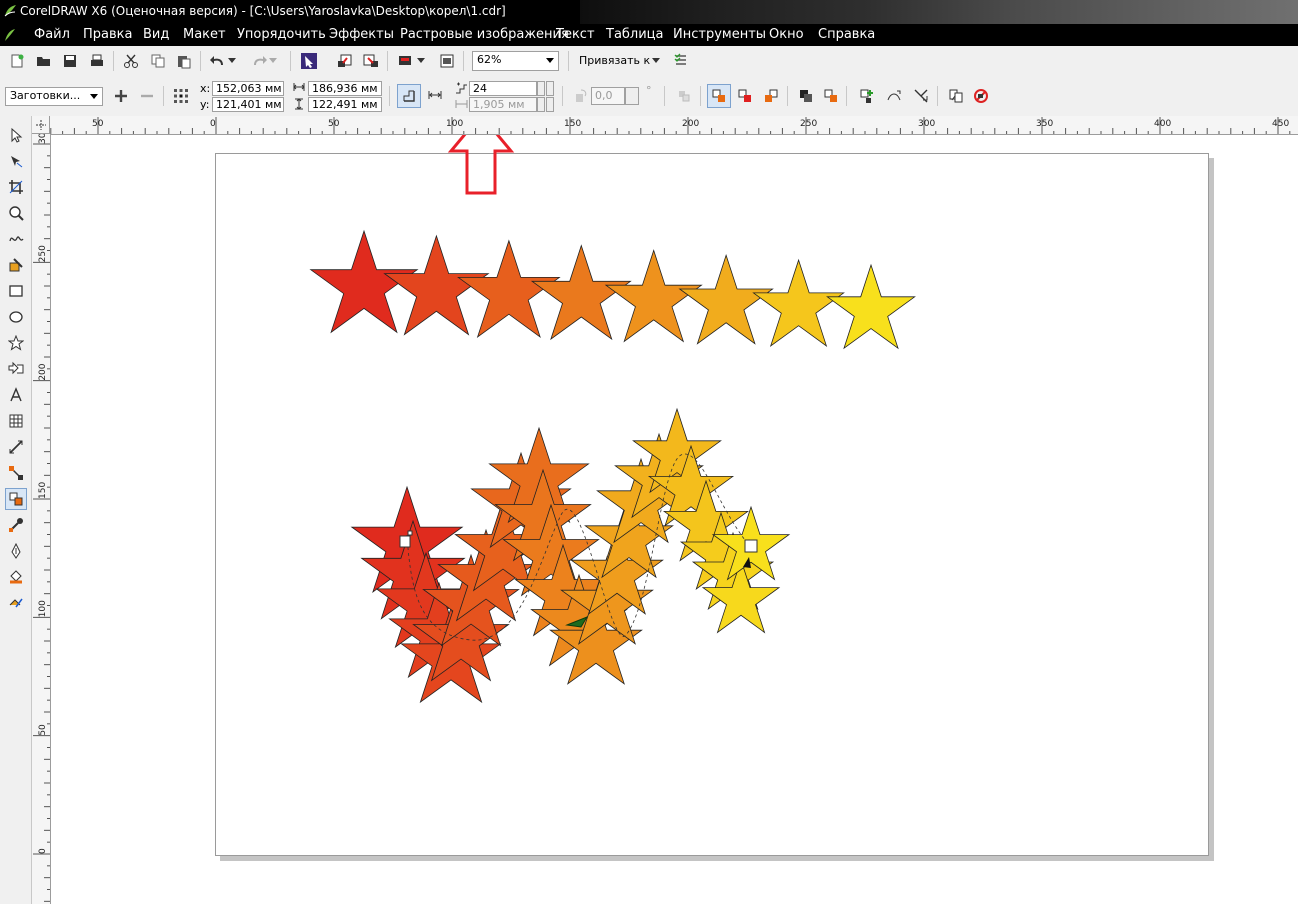 Image resolution: width=1298 pixels, height=904 pixels. I want to click on import-icon, so click(345, 61).